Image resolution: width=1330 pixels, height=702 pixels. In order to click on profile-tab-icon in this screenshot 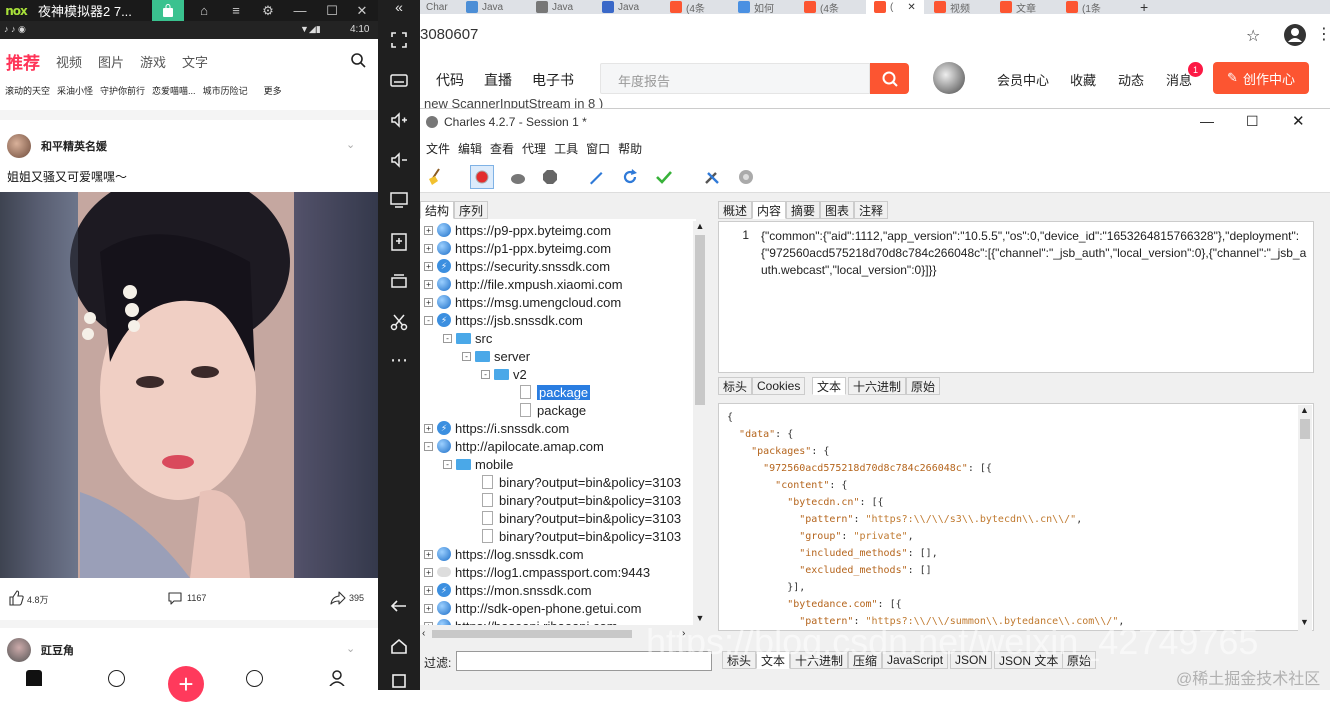, I will do `click(337, 678)`.